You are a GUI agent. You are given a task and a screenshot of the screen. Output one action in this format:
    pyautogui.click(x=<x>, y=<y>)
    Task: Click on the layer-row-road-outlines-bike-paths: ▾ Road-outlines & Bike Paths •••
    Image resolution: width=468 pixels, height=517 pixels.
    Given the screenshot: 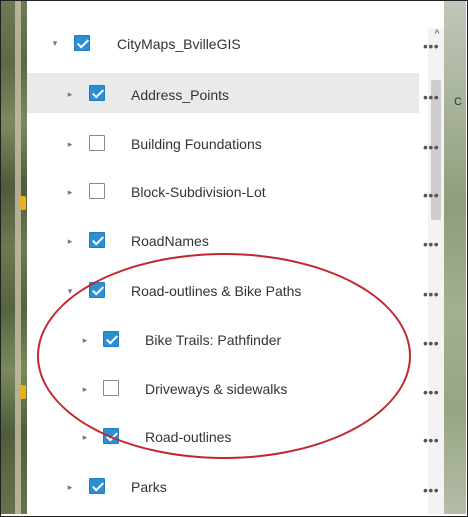 What is the action you would take?
    pyautogui.click(x=233, y=290)
    